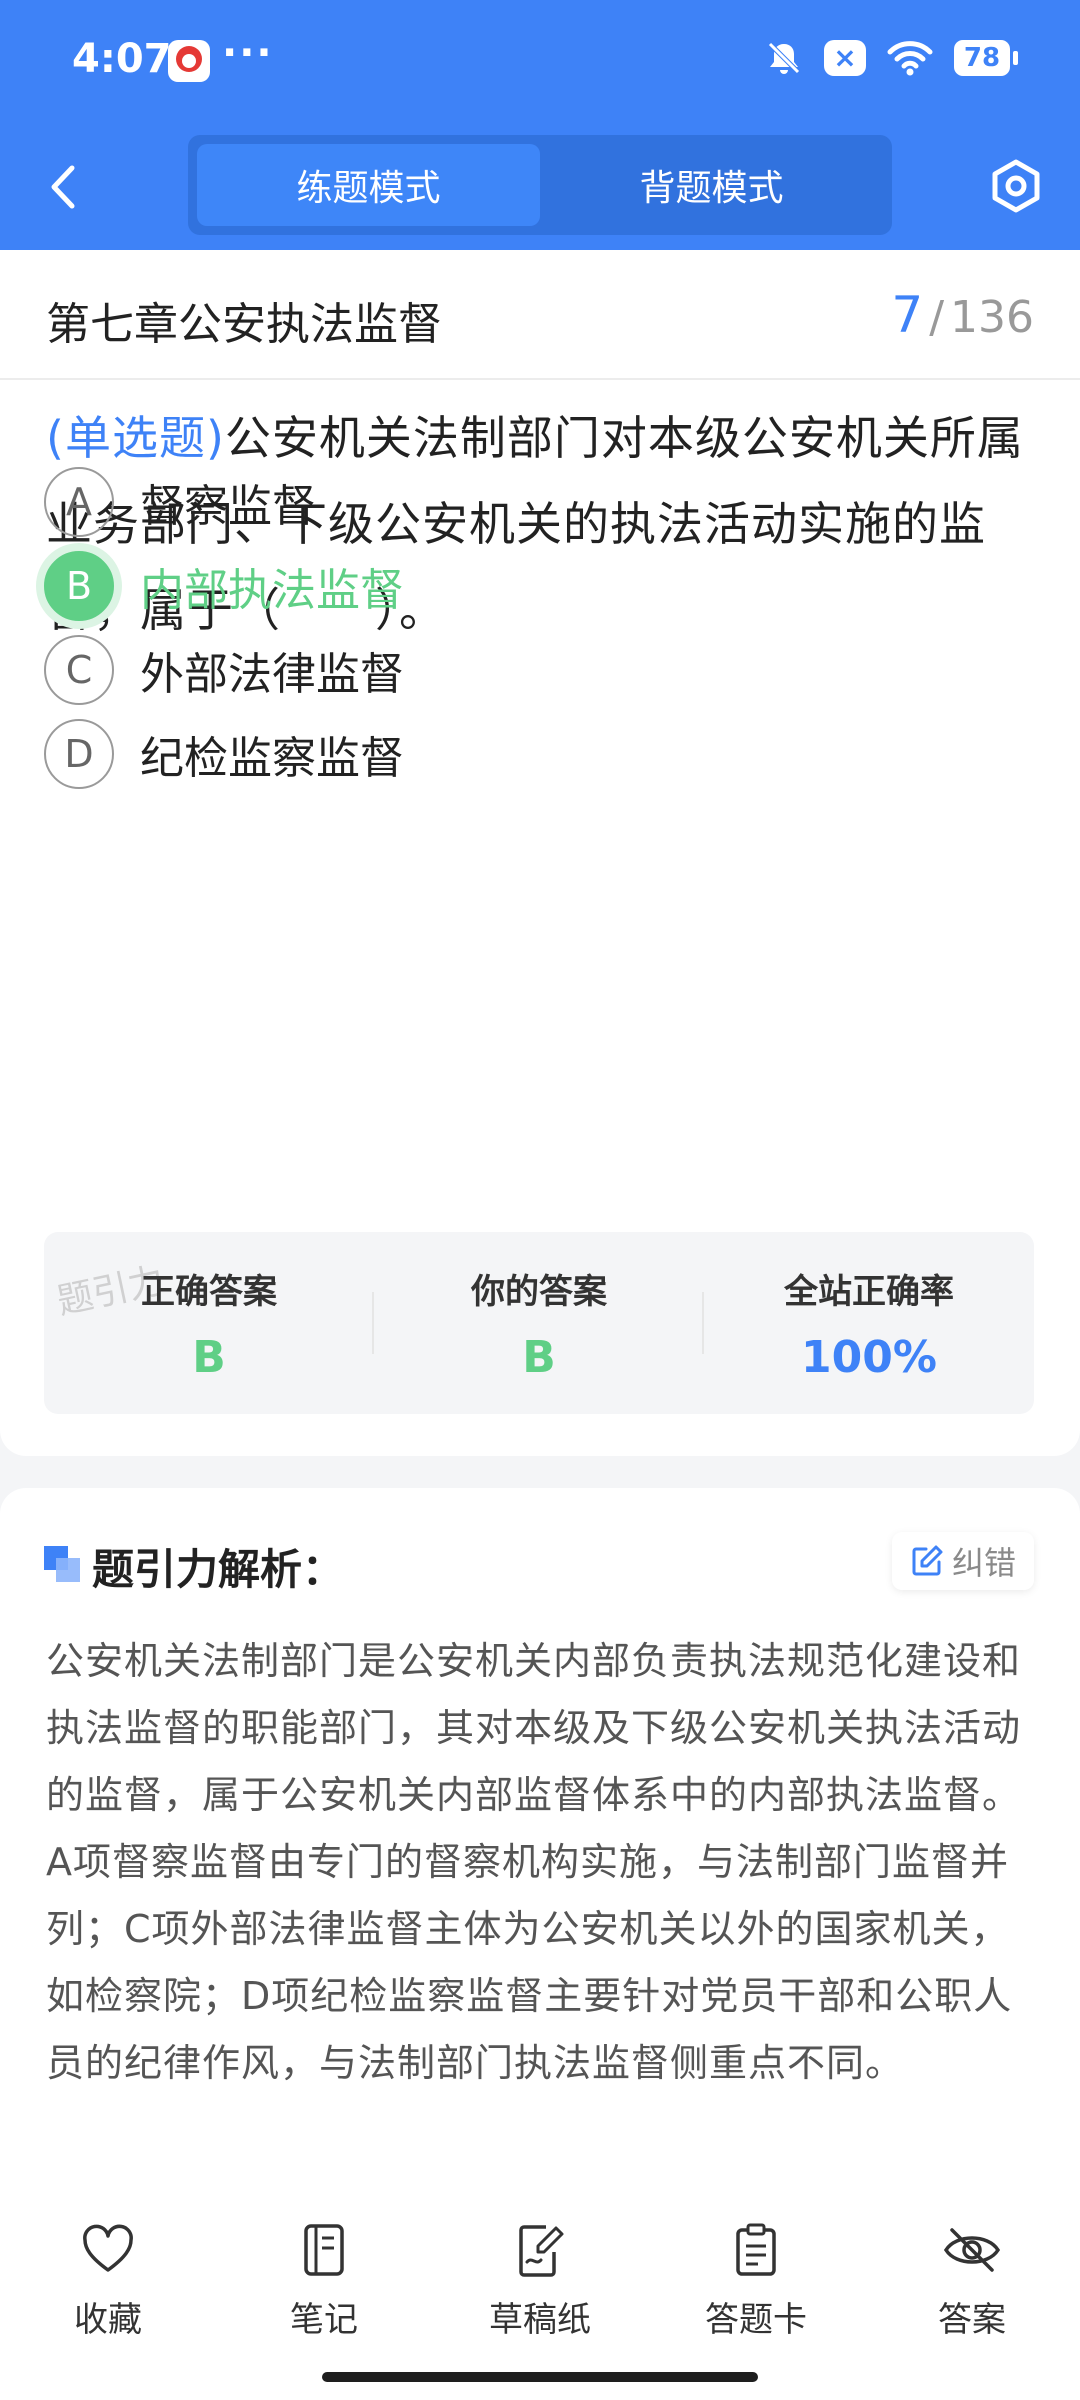  I want to click on option-c: C 外部法律监督, so click(224, 670).